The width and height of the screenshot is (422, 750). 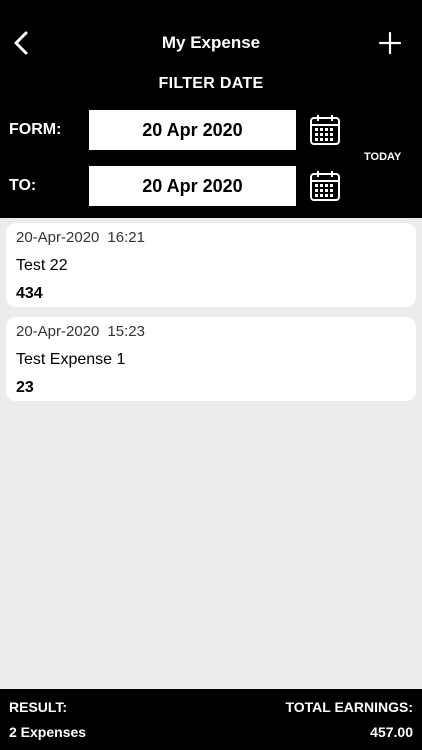 I want to click on expense-datetime: 20-Apr-2020 16:21, so click(x=80, y=237).